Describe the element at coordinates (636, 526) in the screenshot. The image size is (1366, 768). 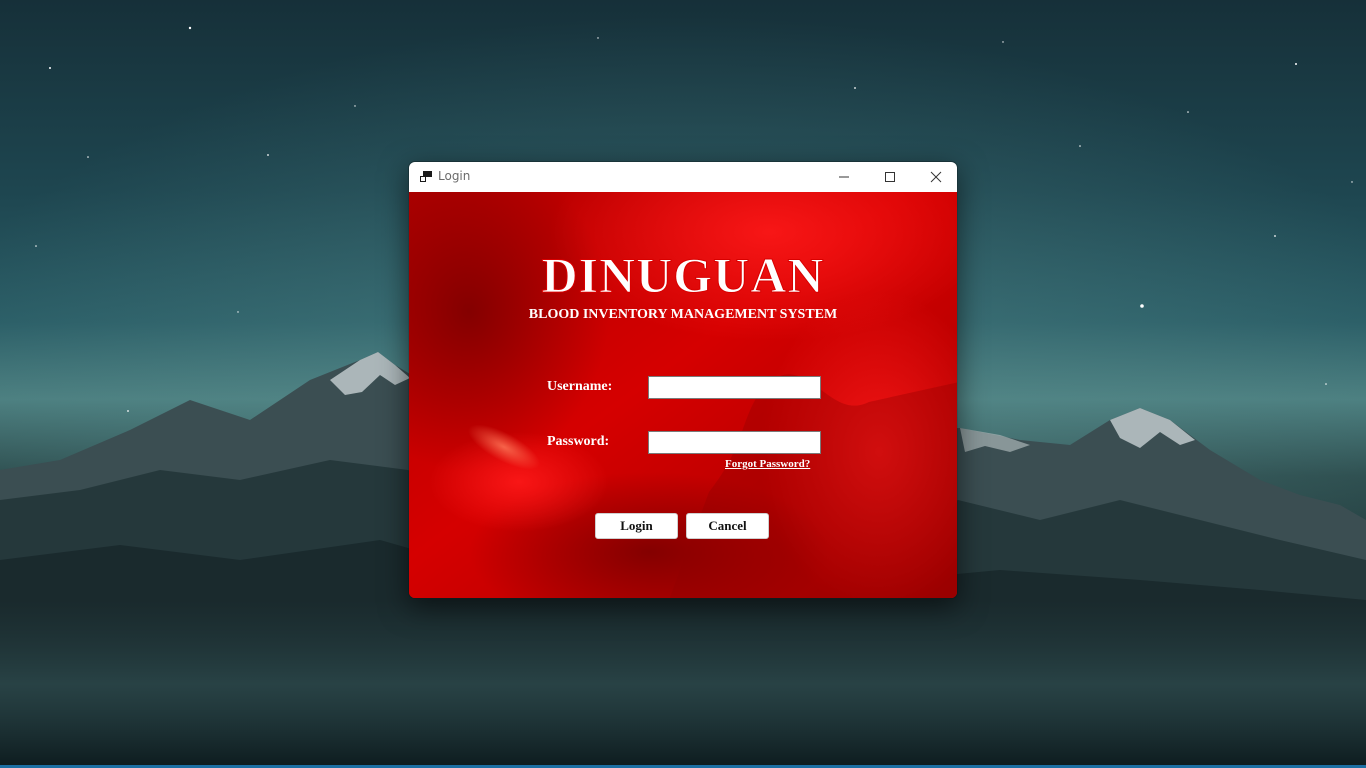
I see `login-button: Login` at that location.